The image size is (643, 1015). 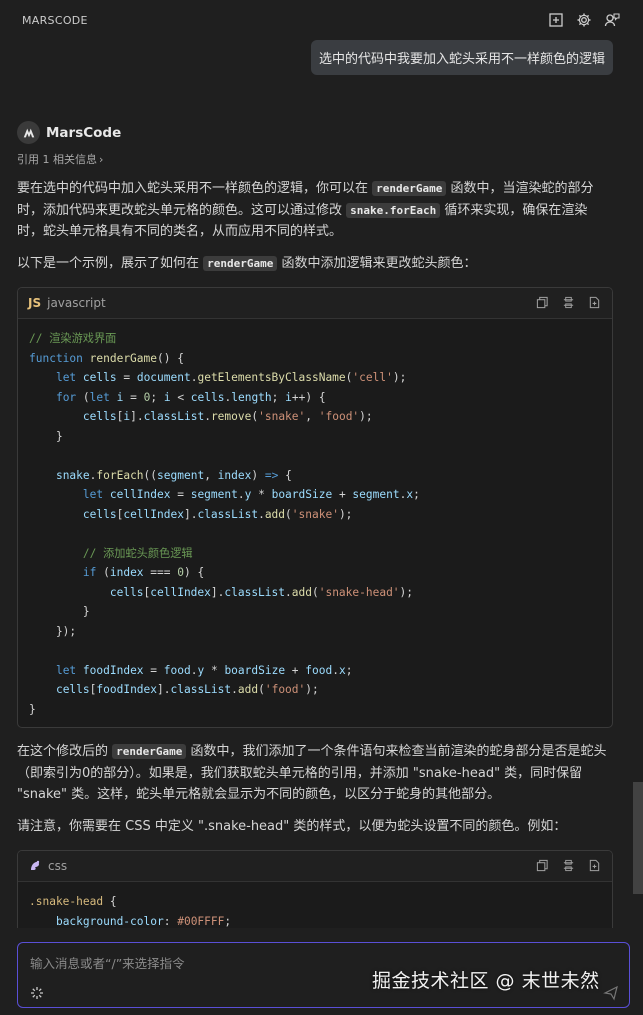 I want to click on panel-header: MARSCODE, so click(x=321, y=20).